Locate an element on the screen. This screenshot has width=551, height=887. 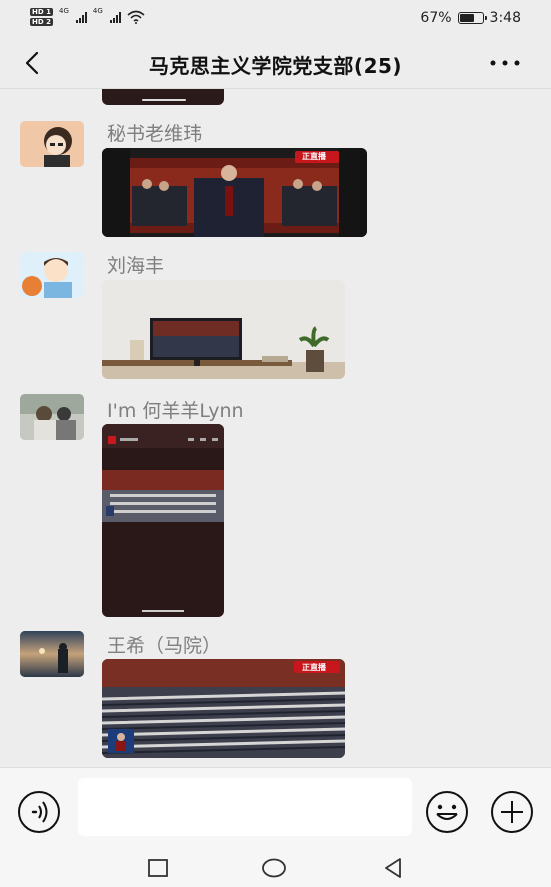
chat-title: 马克思主义学院党支部(25) is located at coordinates (275, 66).